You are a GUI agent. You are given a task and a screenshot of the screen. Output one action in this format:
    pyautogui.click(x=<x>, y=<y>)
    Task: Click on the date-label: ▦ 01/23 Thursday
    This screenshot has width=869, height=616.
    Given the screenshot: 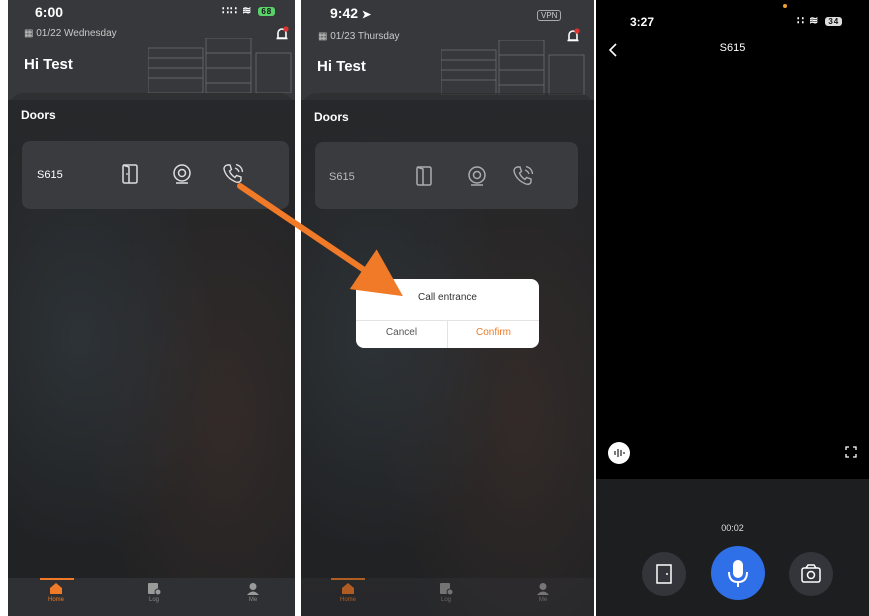 What is the action you would take?
    pyautogui.click(x=359, y=36)
    